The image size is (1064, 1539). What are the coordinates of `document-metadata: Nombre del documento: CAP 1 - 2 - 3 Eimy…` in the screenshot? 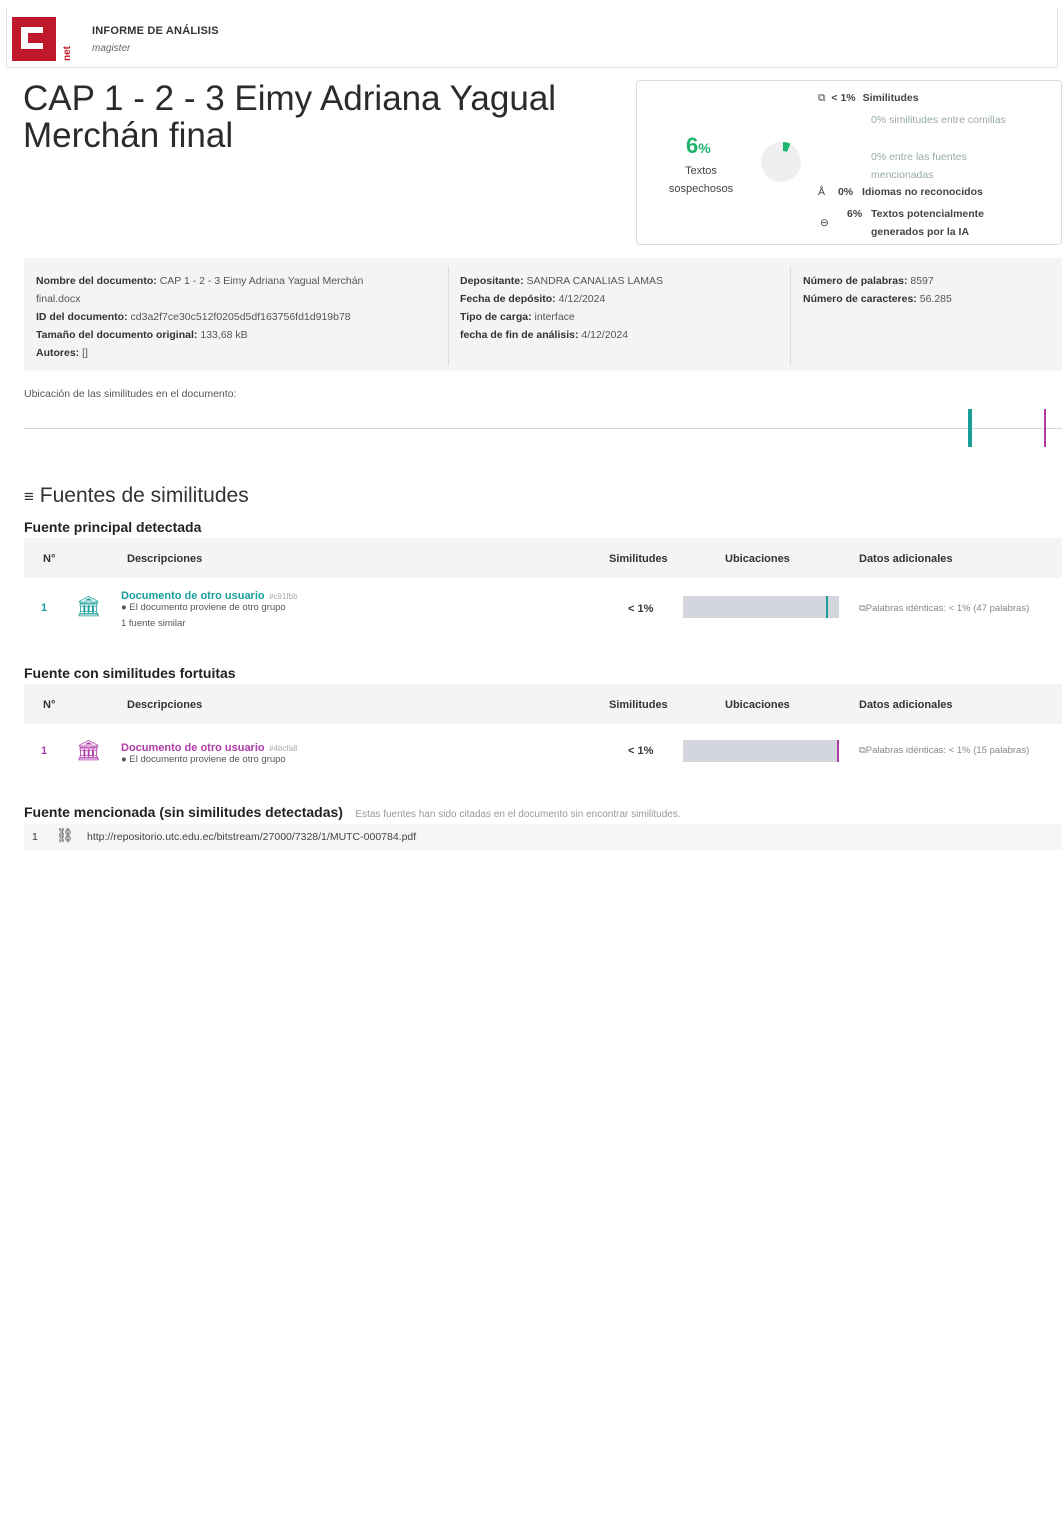 It's located at (543, 314).